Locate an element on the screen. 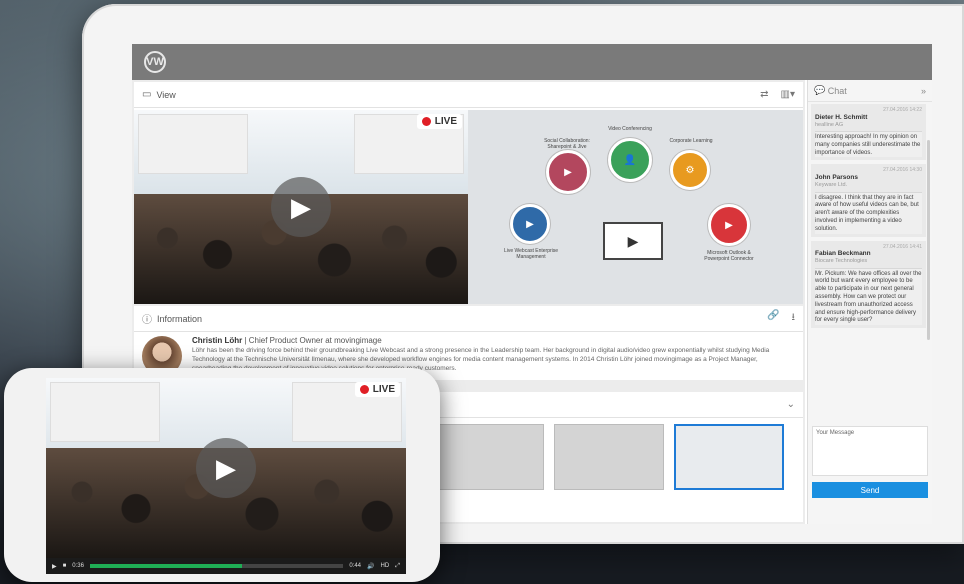  video-conferencing-node-icon: 👤 is located at coordinates (630, 160).